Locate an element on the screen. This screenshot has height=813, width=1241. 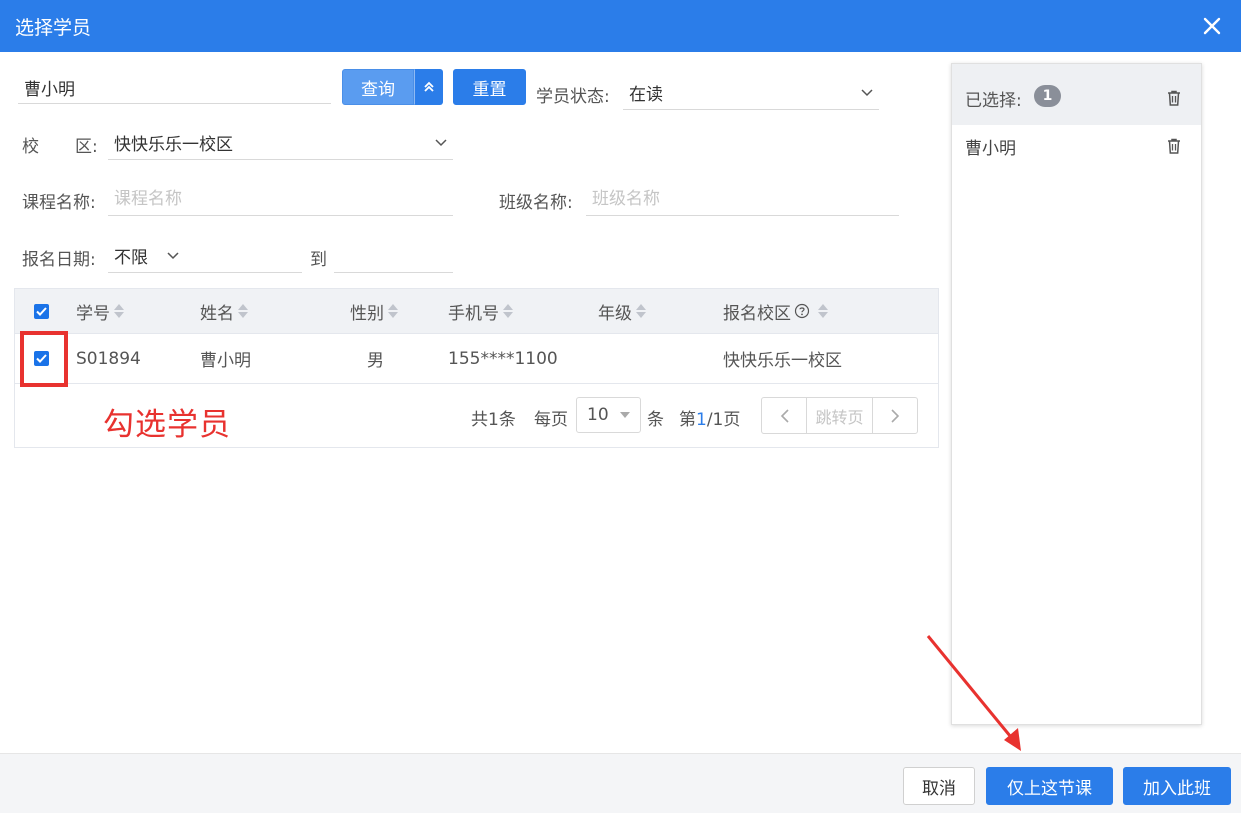
cell-campus: 快快乐乐一校区 is located at coordinates (782, 361).